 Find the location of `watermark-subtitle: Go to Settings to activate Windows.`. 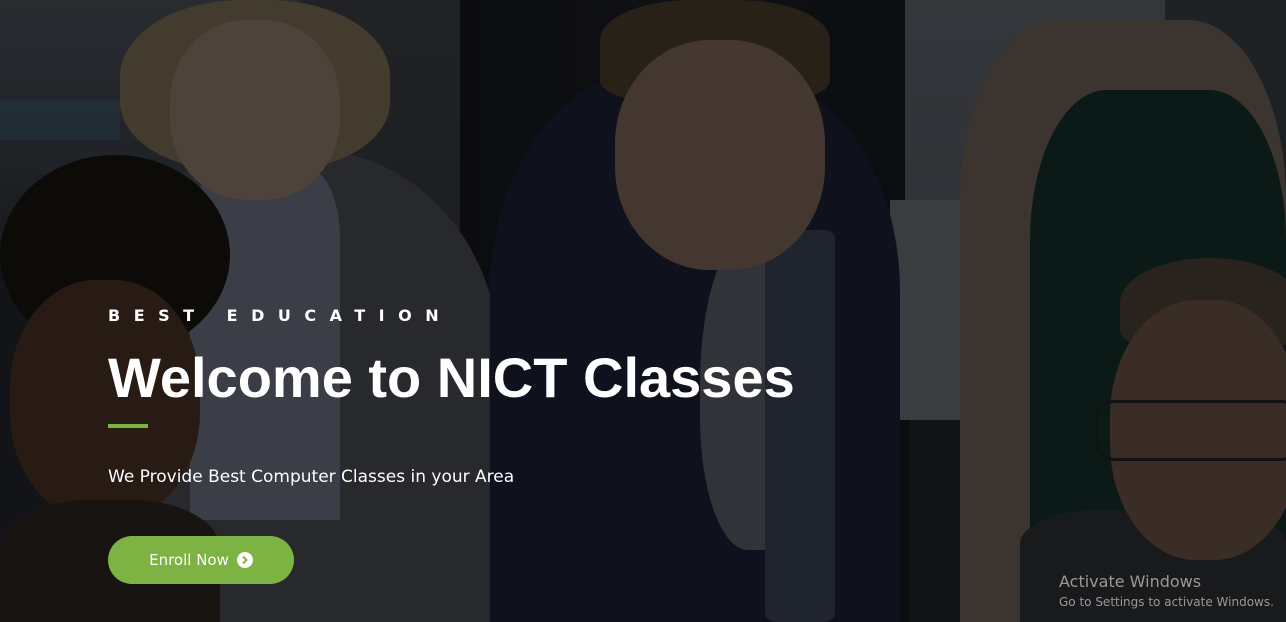

watermark-subtitle: Go to Settings to activate Windows. is located at coordinates (1166, 602).